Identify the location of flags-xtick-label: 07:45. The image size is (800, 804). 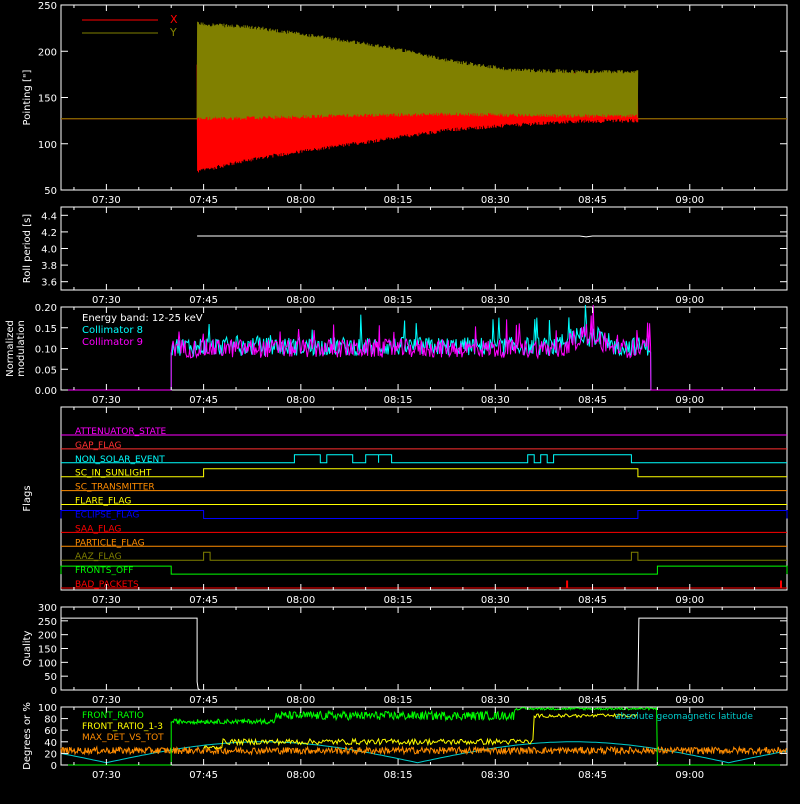
(203, 600).